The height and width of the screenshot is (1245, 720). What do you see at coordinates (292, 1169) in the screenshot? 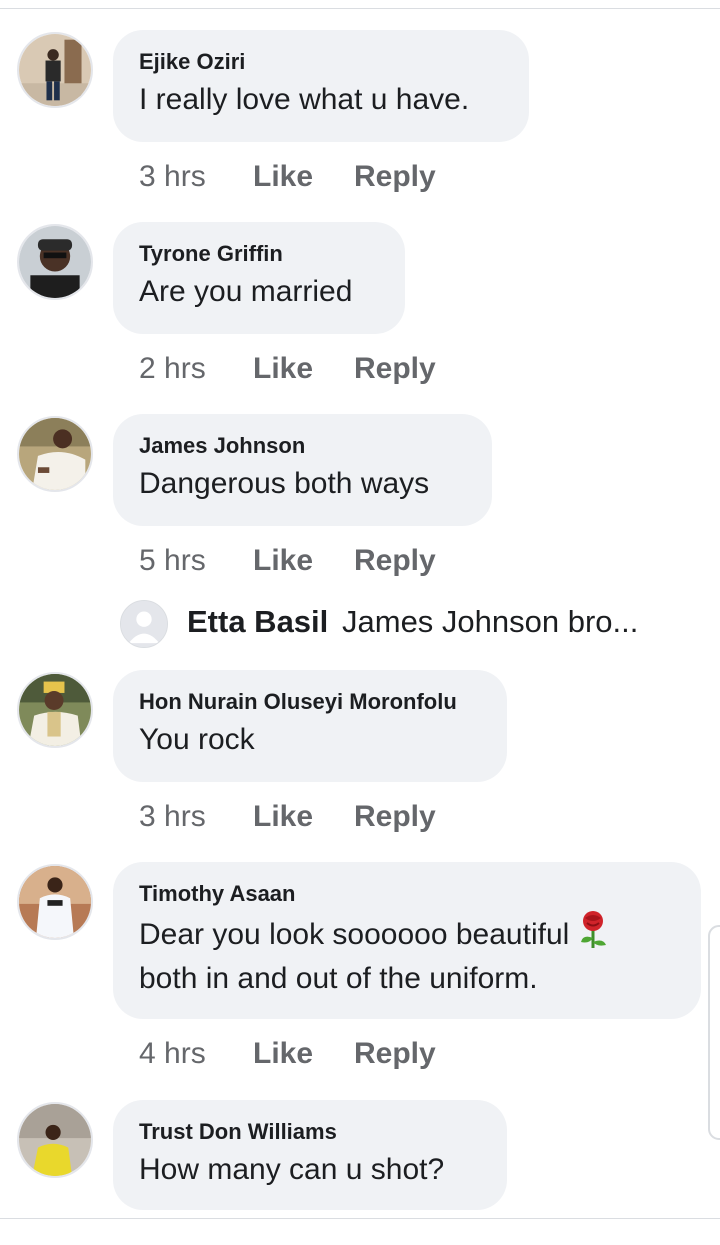
I see `comment-text: How many can u shot?` at bounding box center [292, 1169].